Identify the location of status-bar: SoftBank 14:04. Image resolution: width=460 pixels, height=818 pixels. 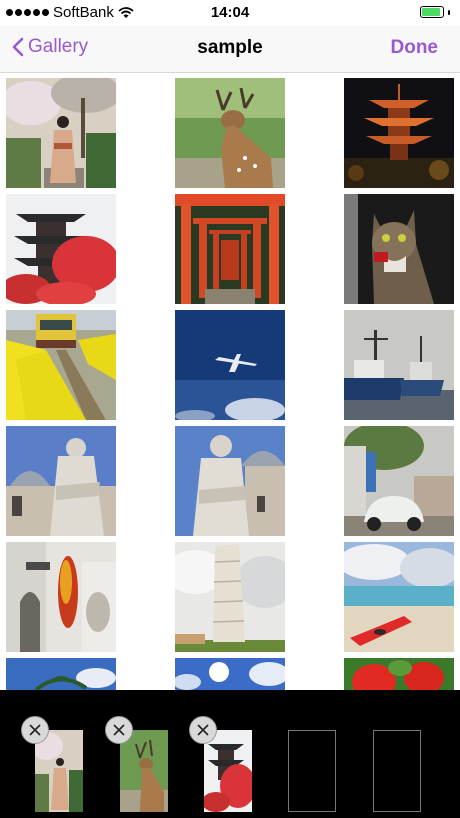
(230, 13).